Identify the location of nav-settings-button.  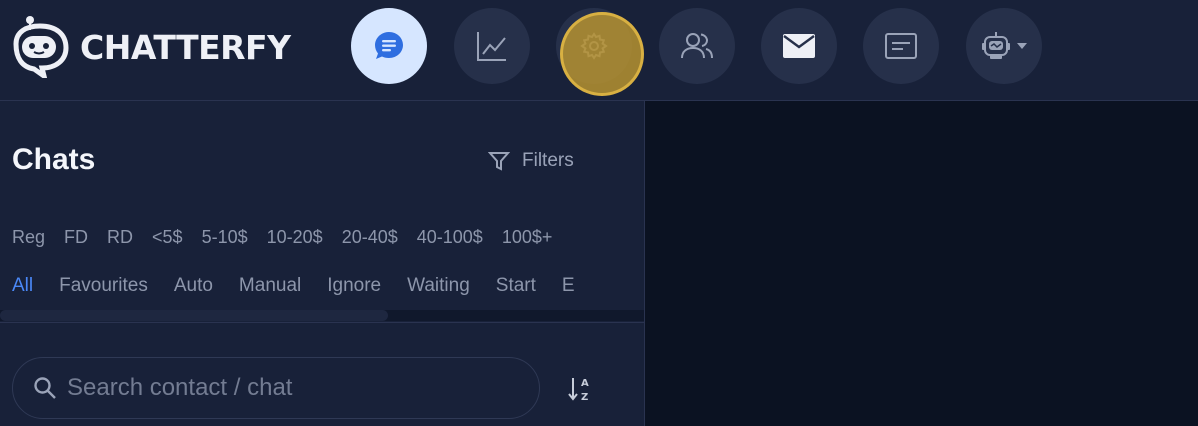
(594, 46).